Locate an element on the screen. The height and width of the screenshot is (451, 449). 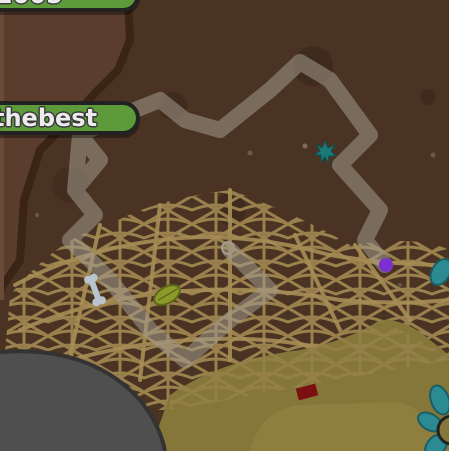
player-name: thebest is located at coordinates (49, 118).